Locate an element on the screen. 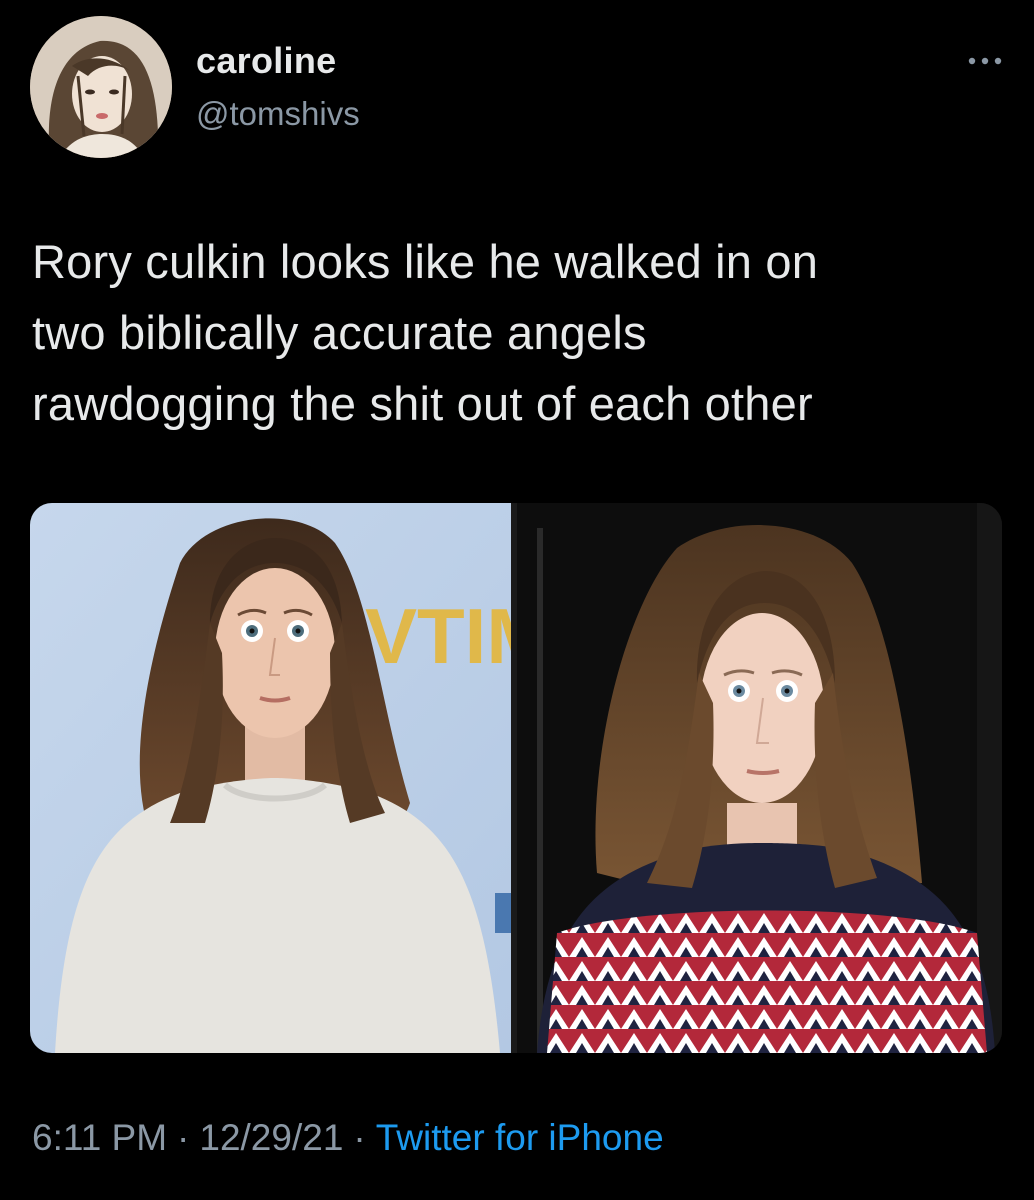 This screenshot has width=1034, height=1200. tweet-source-link: Twitter for iPhone is located at coordinates (520, 1137).